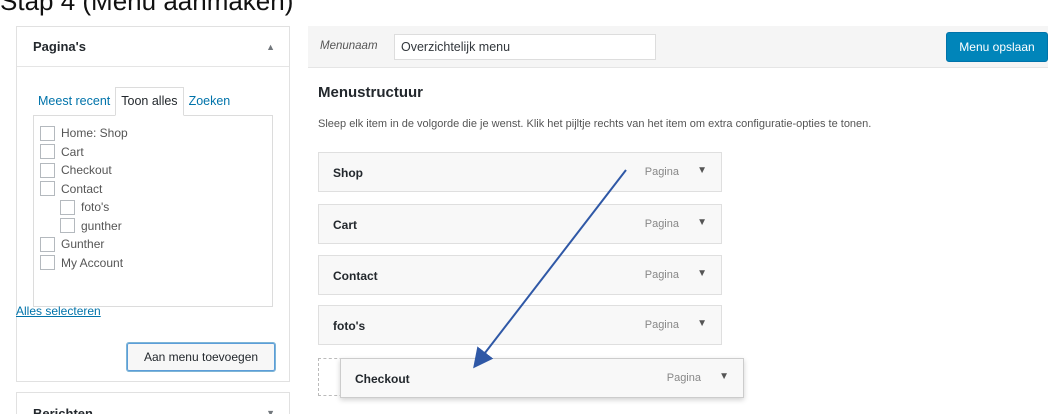 The width and height of the screenshot is (1056, 414). Describe the element at coordinates (270, 47) in the screenshot. I see `caret-up-icon: ▲` at that location.